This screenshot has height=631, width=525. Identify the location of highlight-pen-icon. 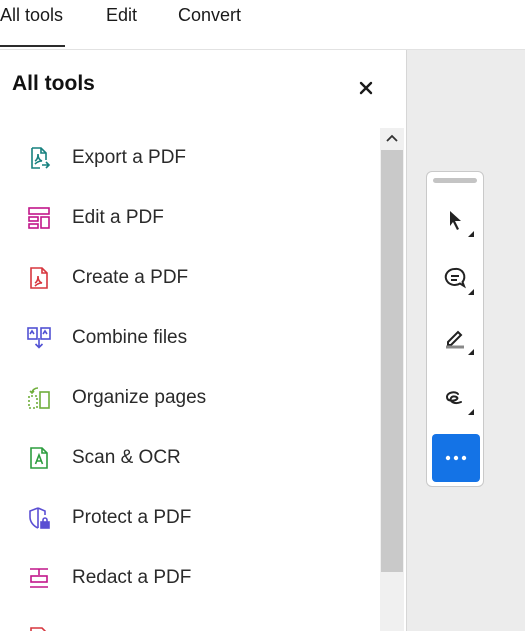
(455, 339).